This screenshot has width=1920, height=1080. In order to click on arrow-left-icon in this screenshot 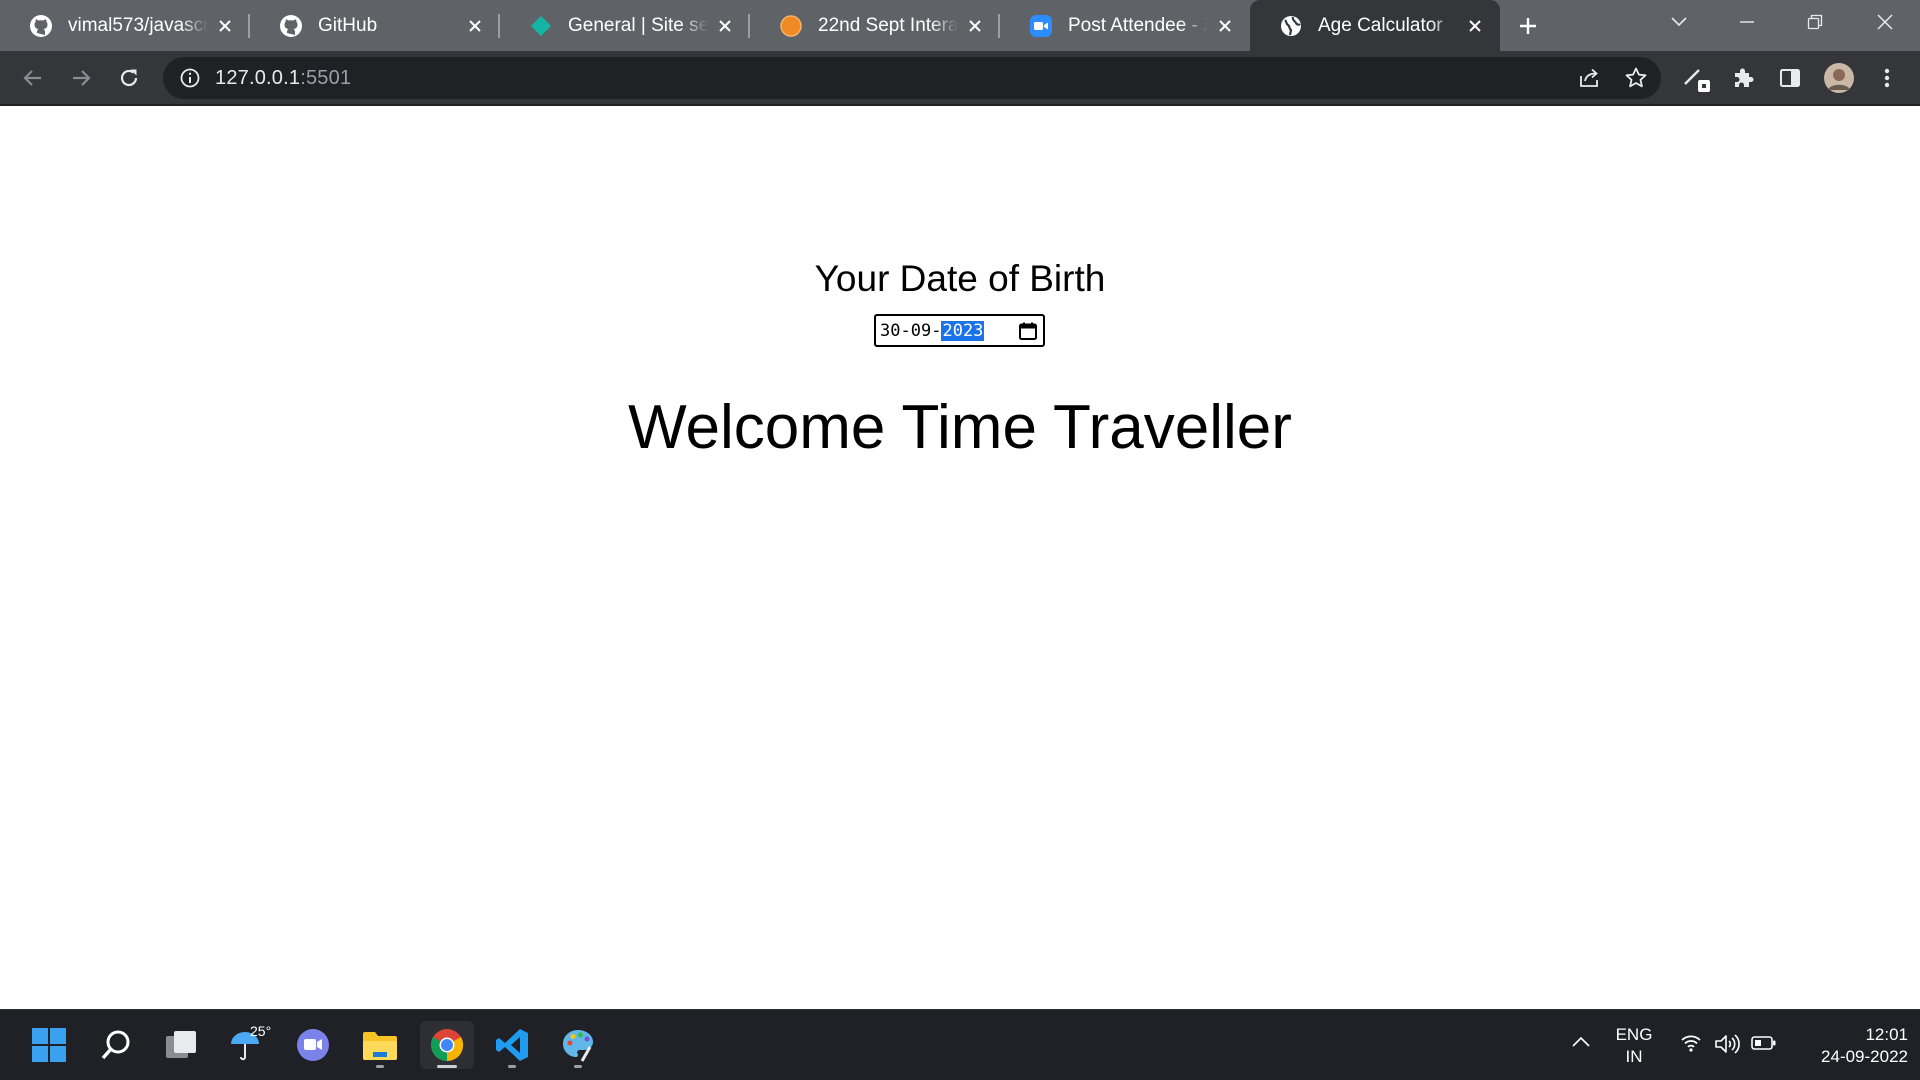, I will do `click(32, 78)`.